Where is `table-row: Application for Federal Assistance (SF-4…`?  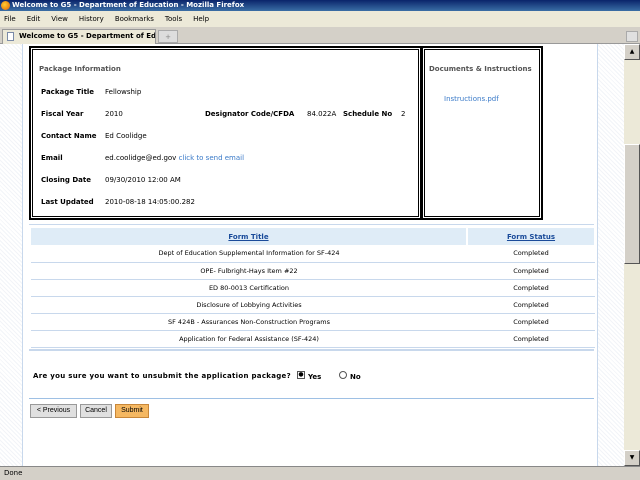 table-row: Application for Federal Assistance (SF-4… is located at coordinates (313, 339).